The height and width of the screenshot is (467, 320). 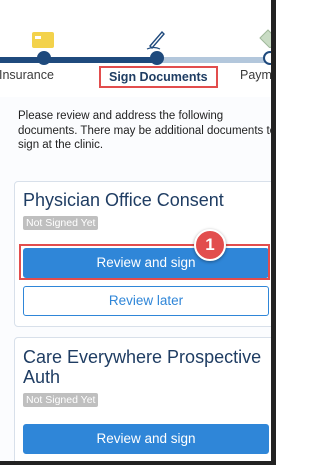 What do you see at coordinates (146, 463) in the screenshot?
I see `review-later-button` at bounding box center [146, 463].